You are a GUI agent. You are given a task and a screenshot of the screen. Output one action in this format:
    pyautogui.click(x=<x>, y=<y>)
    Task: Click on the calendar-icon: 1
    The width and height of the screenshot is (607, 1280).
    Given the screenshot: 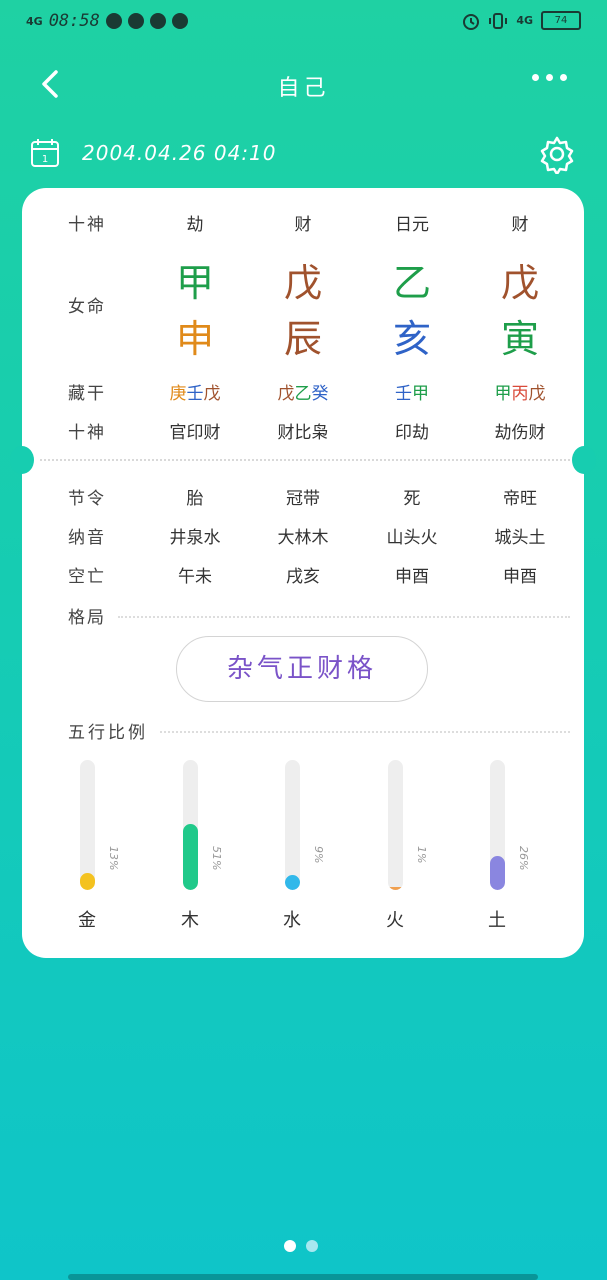 What is the action you would take?
    pyautogui.click(x=45, y=153)
    